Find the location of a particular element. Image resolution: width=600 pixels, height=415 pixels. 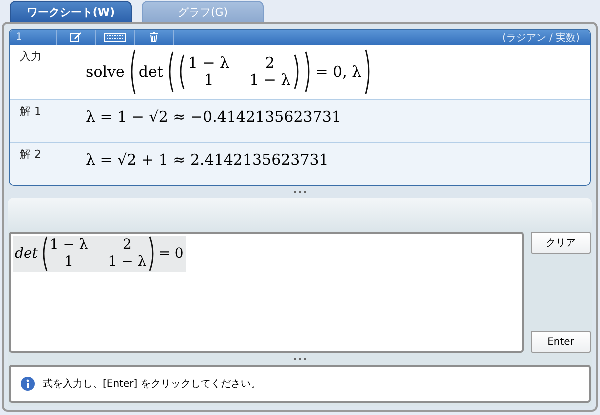

enter-button: Enter is located at coordinates (561, 342).